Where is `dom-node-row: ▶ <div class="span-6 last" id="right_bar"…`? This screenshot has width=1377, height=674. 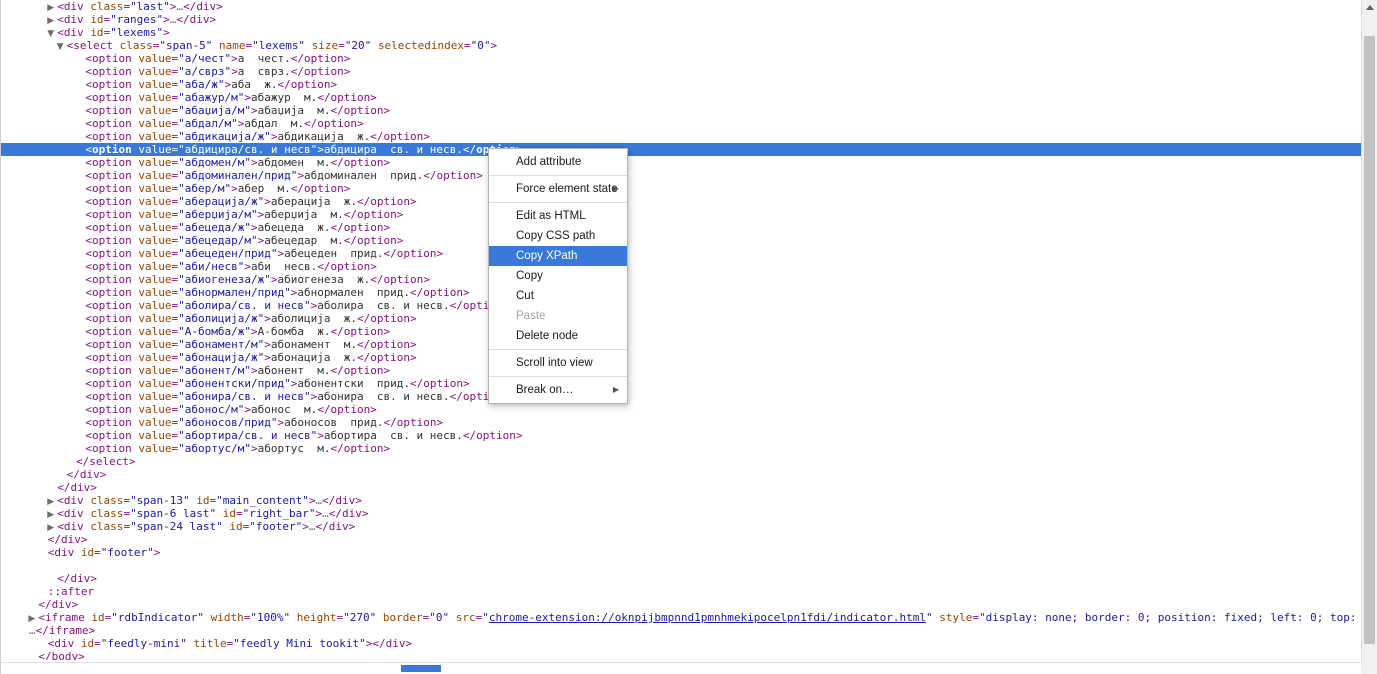
dom-node-row: ▶ <div class="span-6 last" id="right_bar"… is located at coordinates (681, 513).